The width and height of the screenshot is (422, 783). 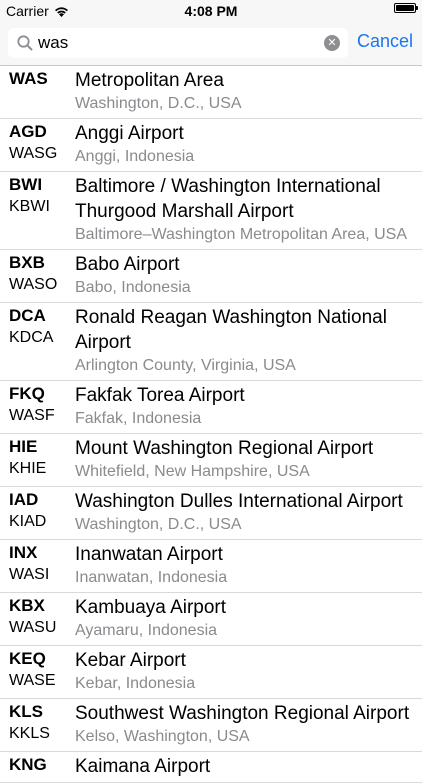 I want to click on airport-location: Babo, Indonesia, so click(x=133, y=287).